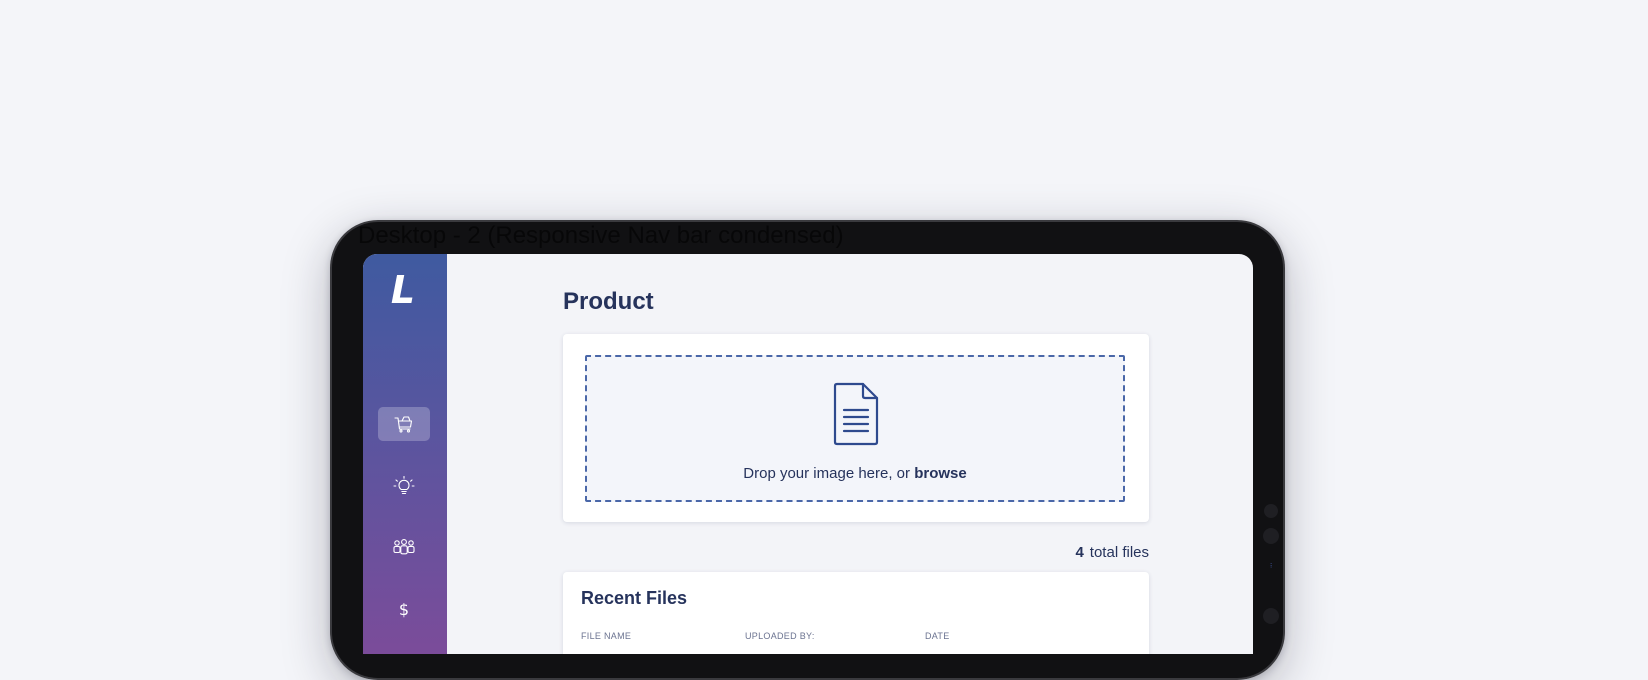 The image size is (1648, 680). I want to click on dropzone-prompt: Drop your image here, or, so click(827, 473).